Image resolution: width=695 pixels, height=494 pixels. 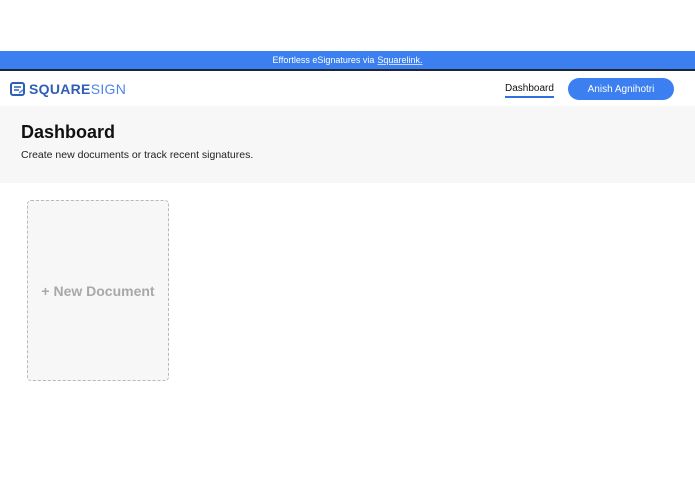 What do you see at coordinates (17, 89) in the screenshot?
I see `document-icon` at bounding box center [17, 89].